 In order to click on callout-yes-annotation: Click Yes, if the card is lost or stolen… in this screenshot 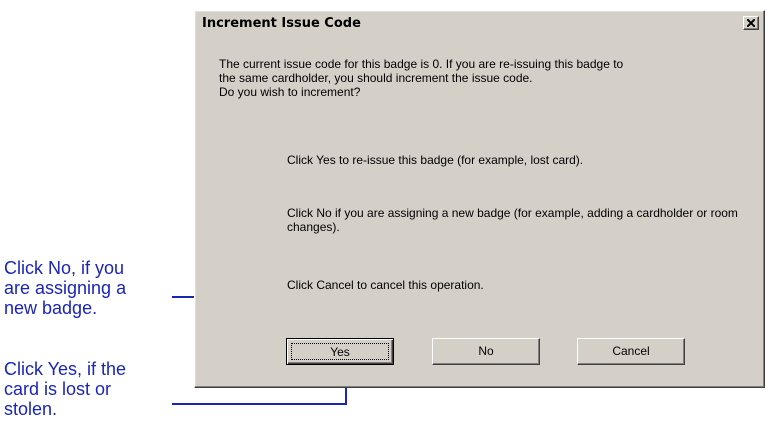, I will do `click(65, 389)`.